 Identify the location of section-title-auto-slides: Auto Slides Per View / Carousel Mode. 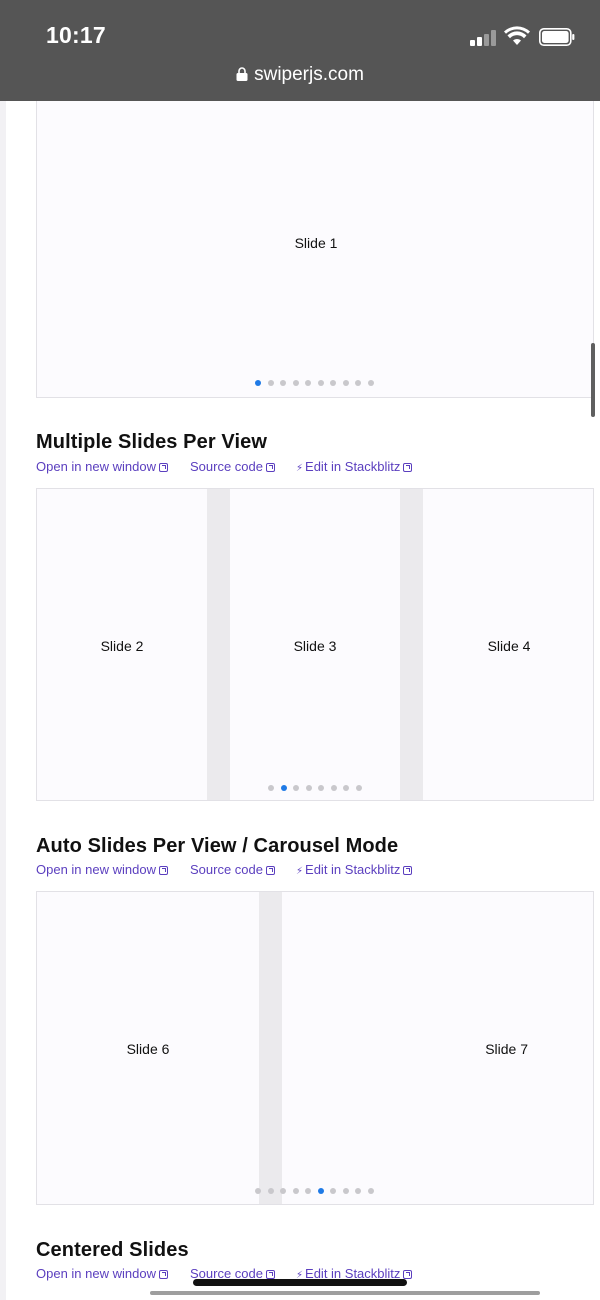
(217, 846).